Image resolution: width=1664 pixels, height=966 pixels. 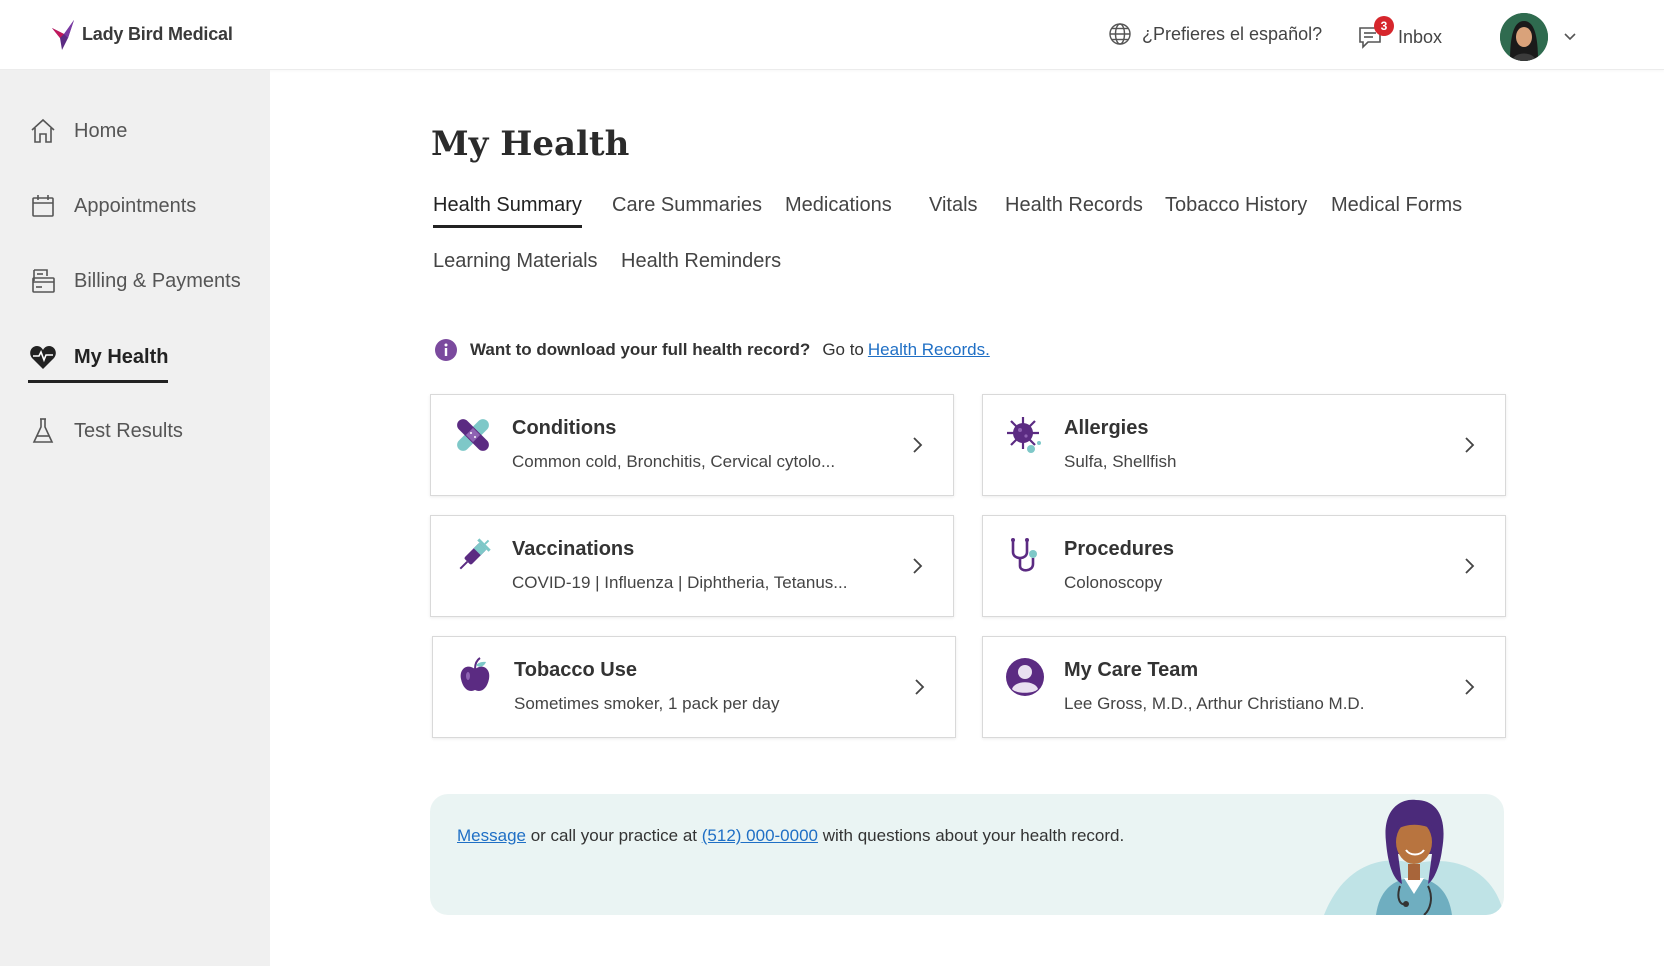 I want to click on card-title: Allergies, so click(x=1106, y=428).